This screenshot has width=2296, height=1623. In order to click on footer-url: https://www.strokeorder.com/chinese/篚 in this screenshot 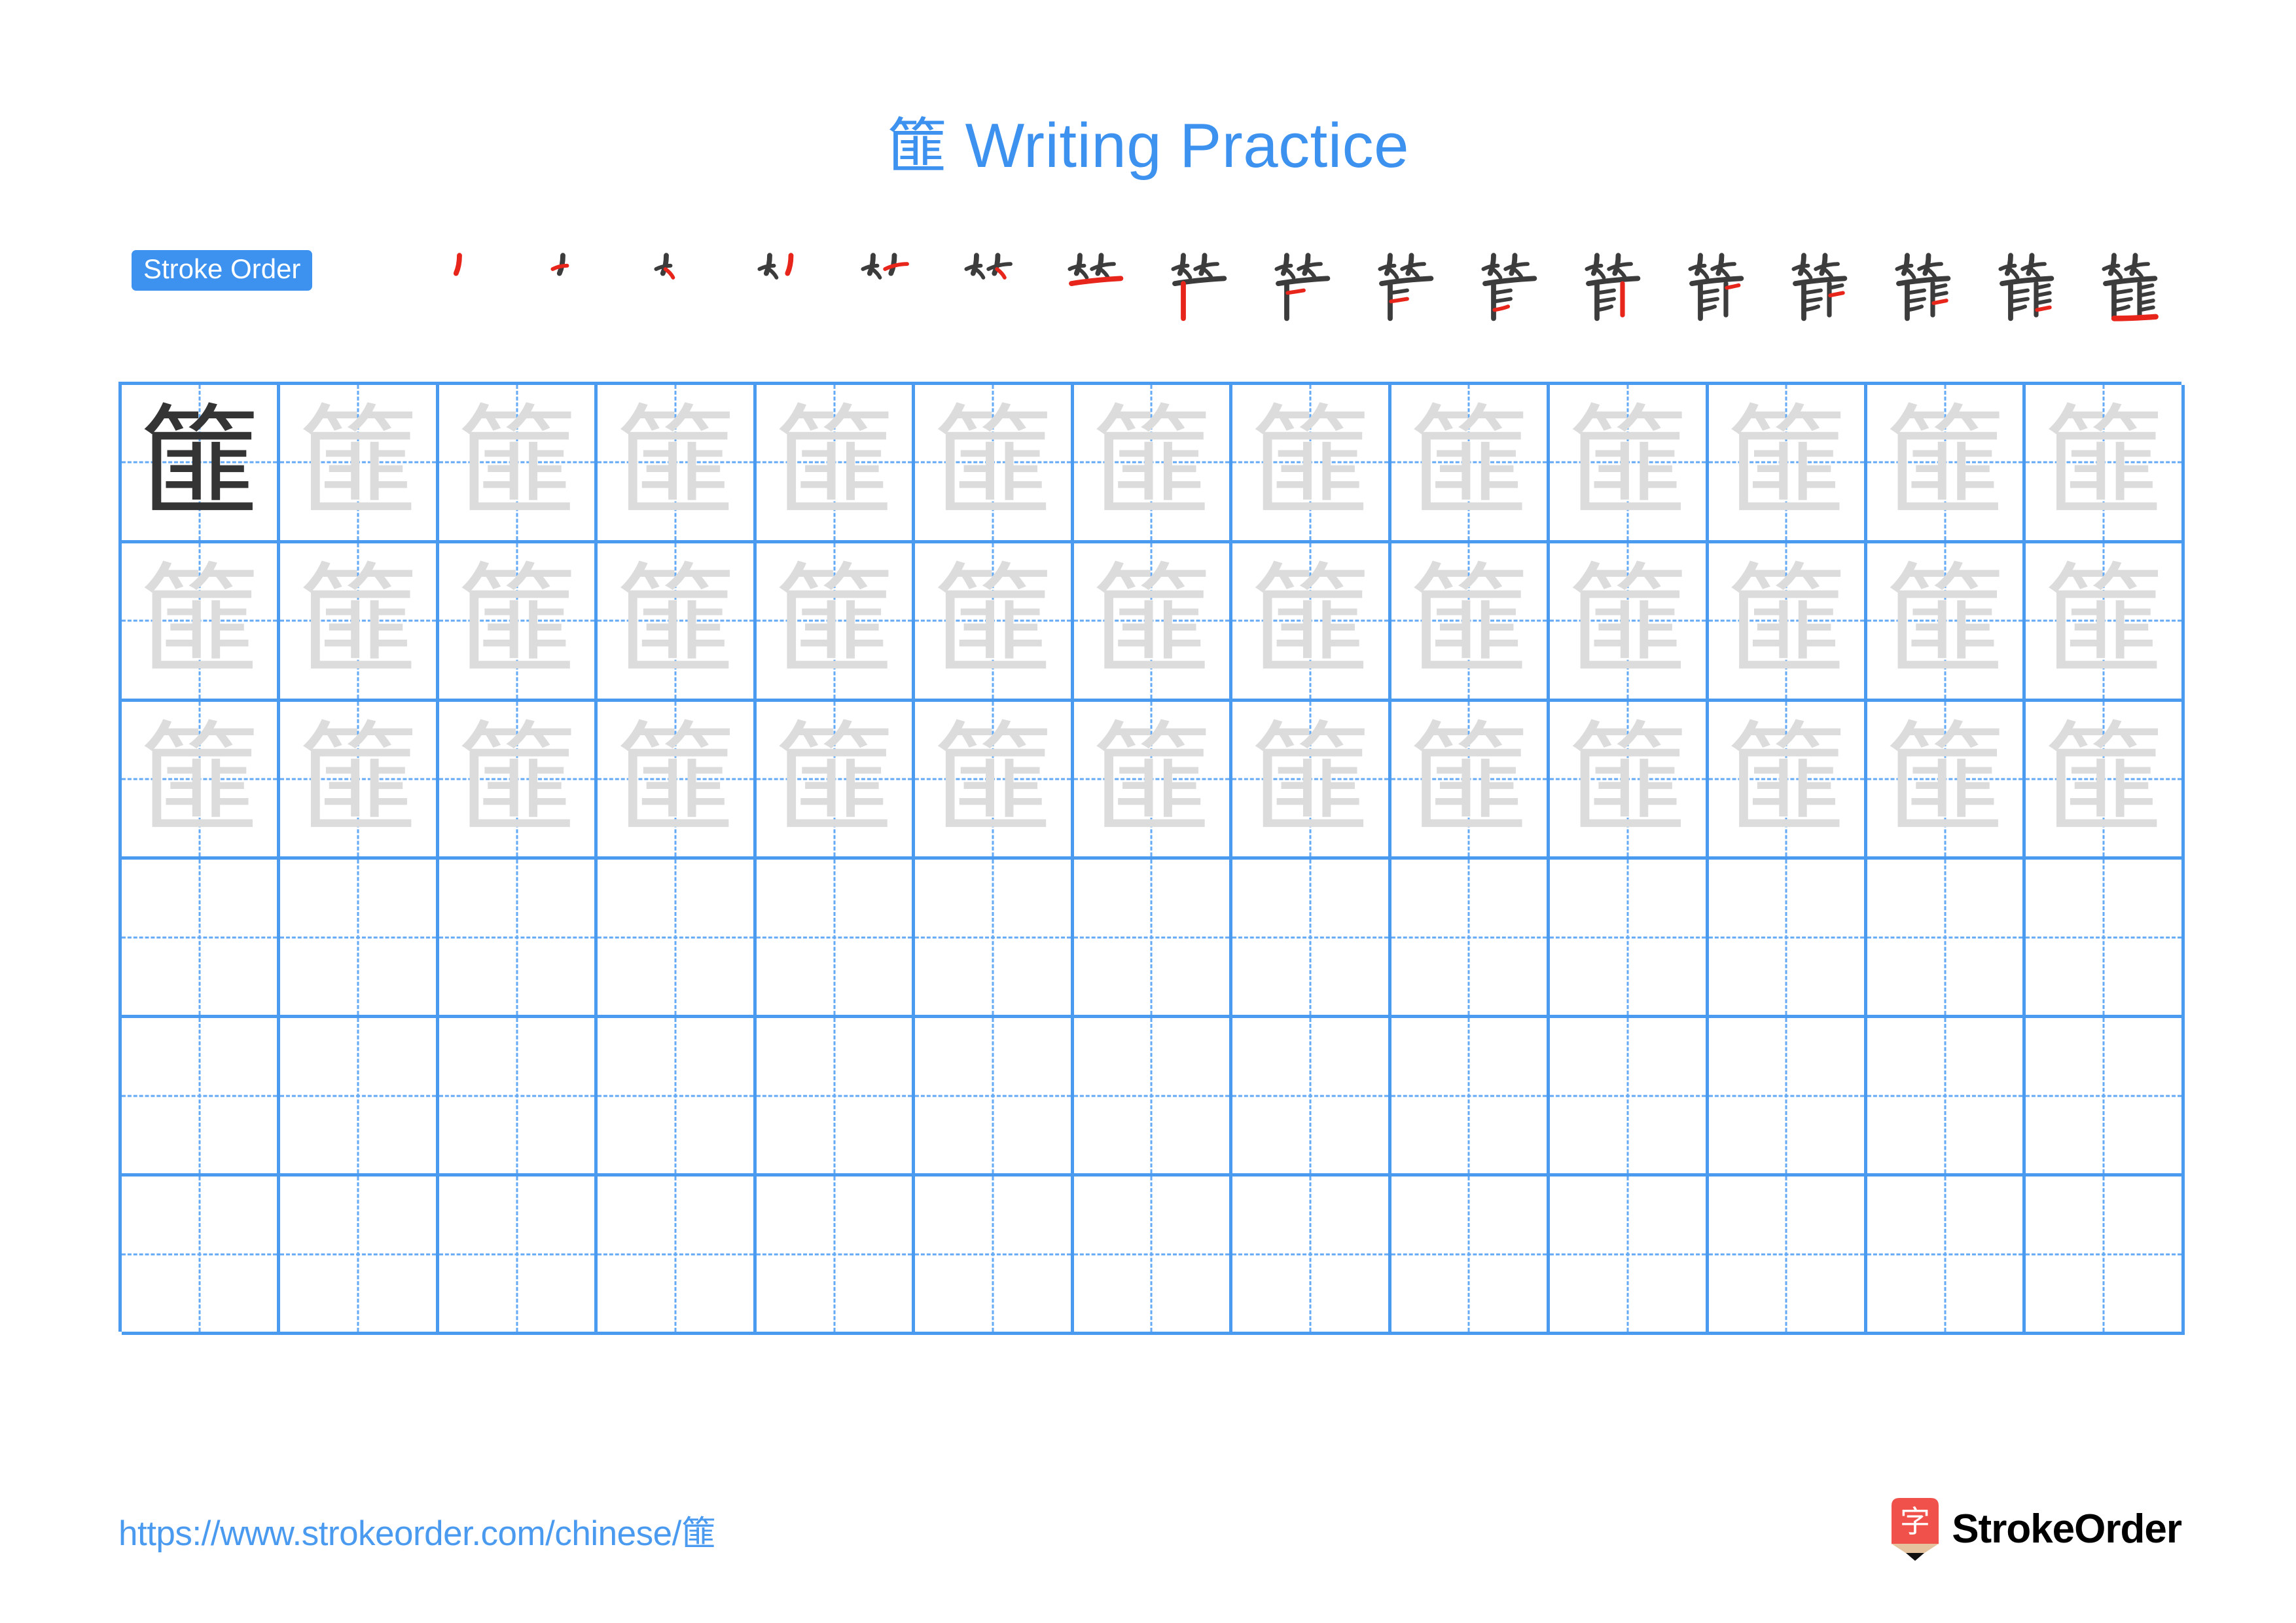, I will do `click(417, 1531)`.